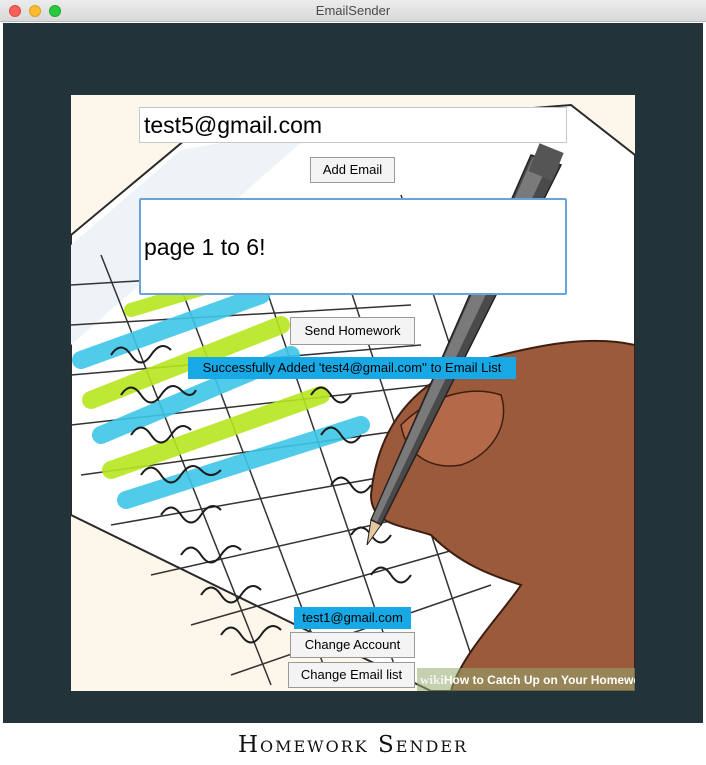 The image size is (706, 765). What do you see at coordinates (352, 645) in the screenshot?
I see `change-account-button: Change Account` at bounding box center [352, 645].